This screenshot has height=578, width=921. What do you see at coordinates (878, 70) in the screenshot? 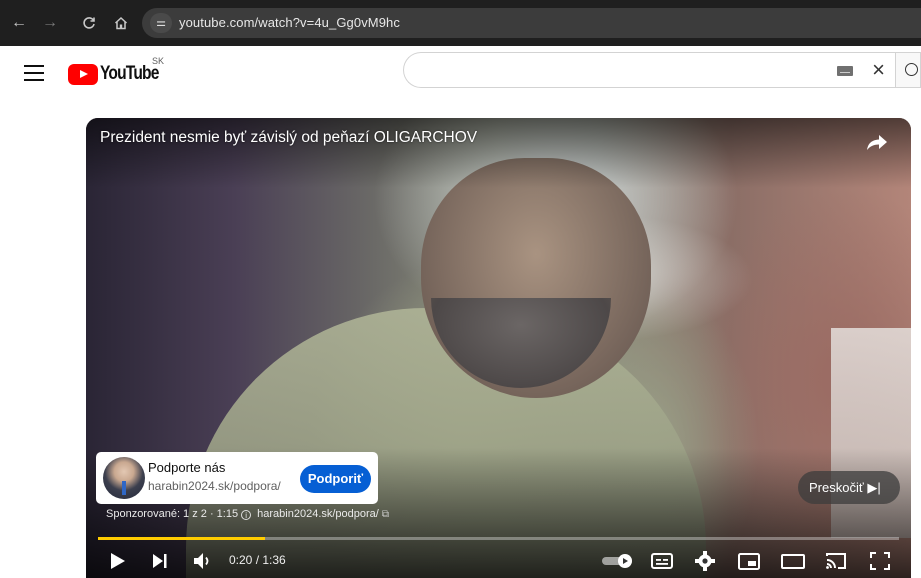
I see `clear-search-icon: ×` at bounding box center [878, 70].